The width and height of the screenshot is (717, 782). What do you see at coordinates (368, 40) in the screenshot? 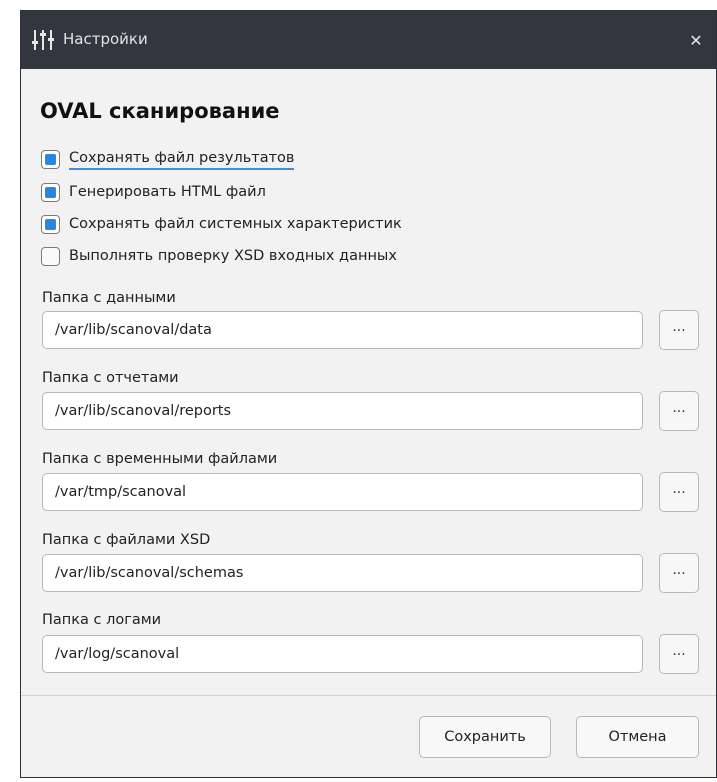
I see `title-bar: Настройки ✕` at bounding box center [368, 40].